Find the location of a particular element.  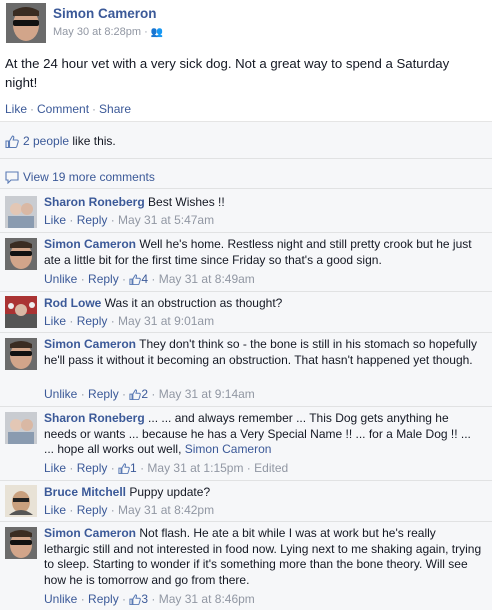

comment-text: Bruce Mitchell Puppy update? is located at coordinates (264, 493).